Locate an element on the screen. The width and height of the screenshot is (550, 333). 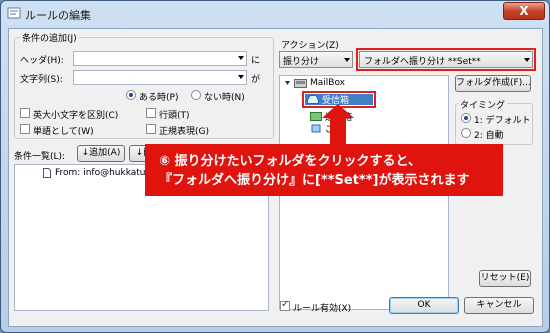
action-type-value: 振り分け is located at coordinates (301, 62).